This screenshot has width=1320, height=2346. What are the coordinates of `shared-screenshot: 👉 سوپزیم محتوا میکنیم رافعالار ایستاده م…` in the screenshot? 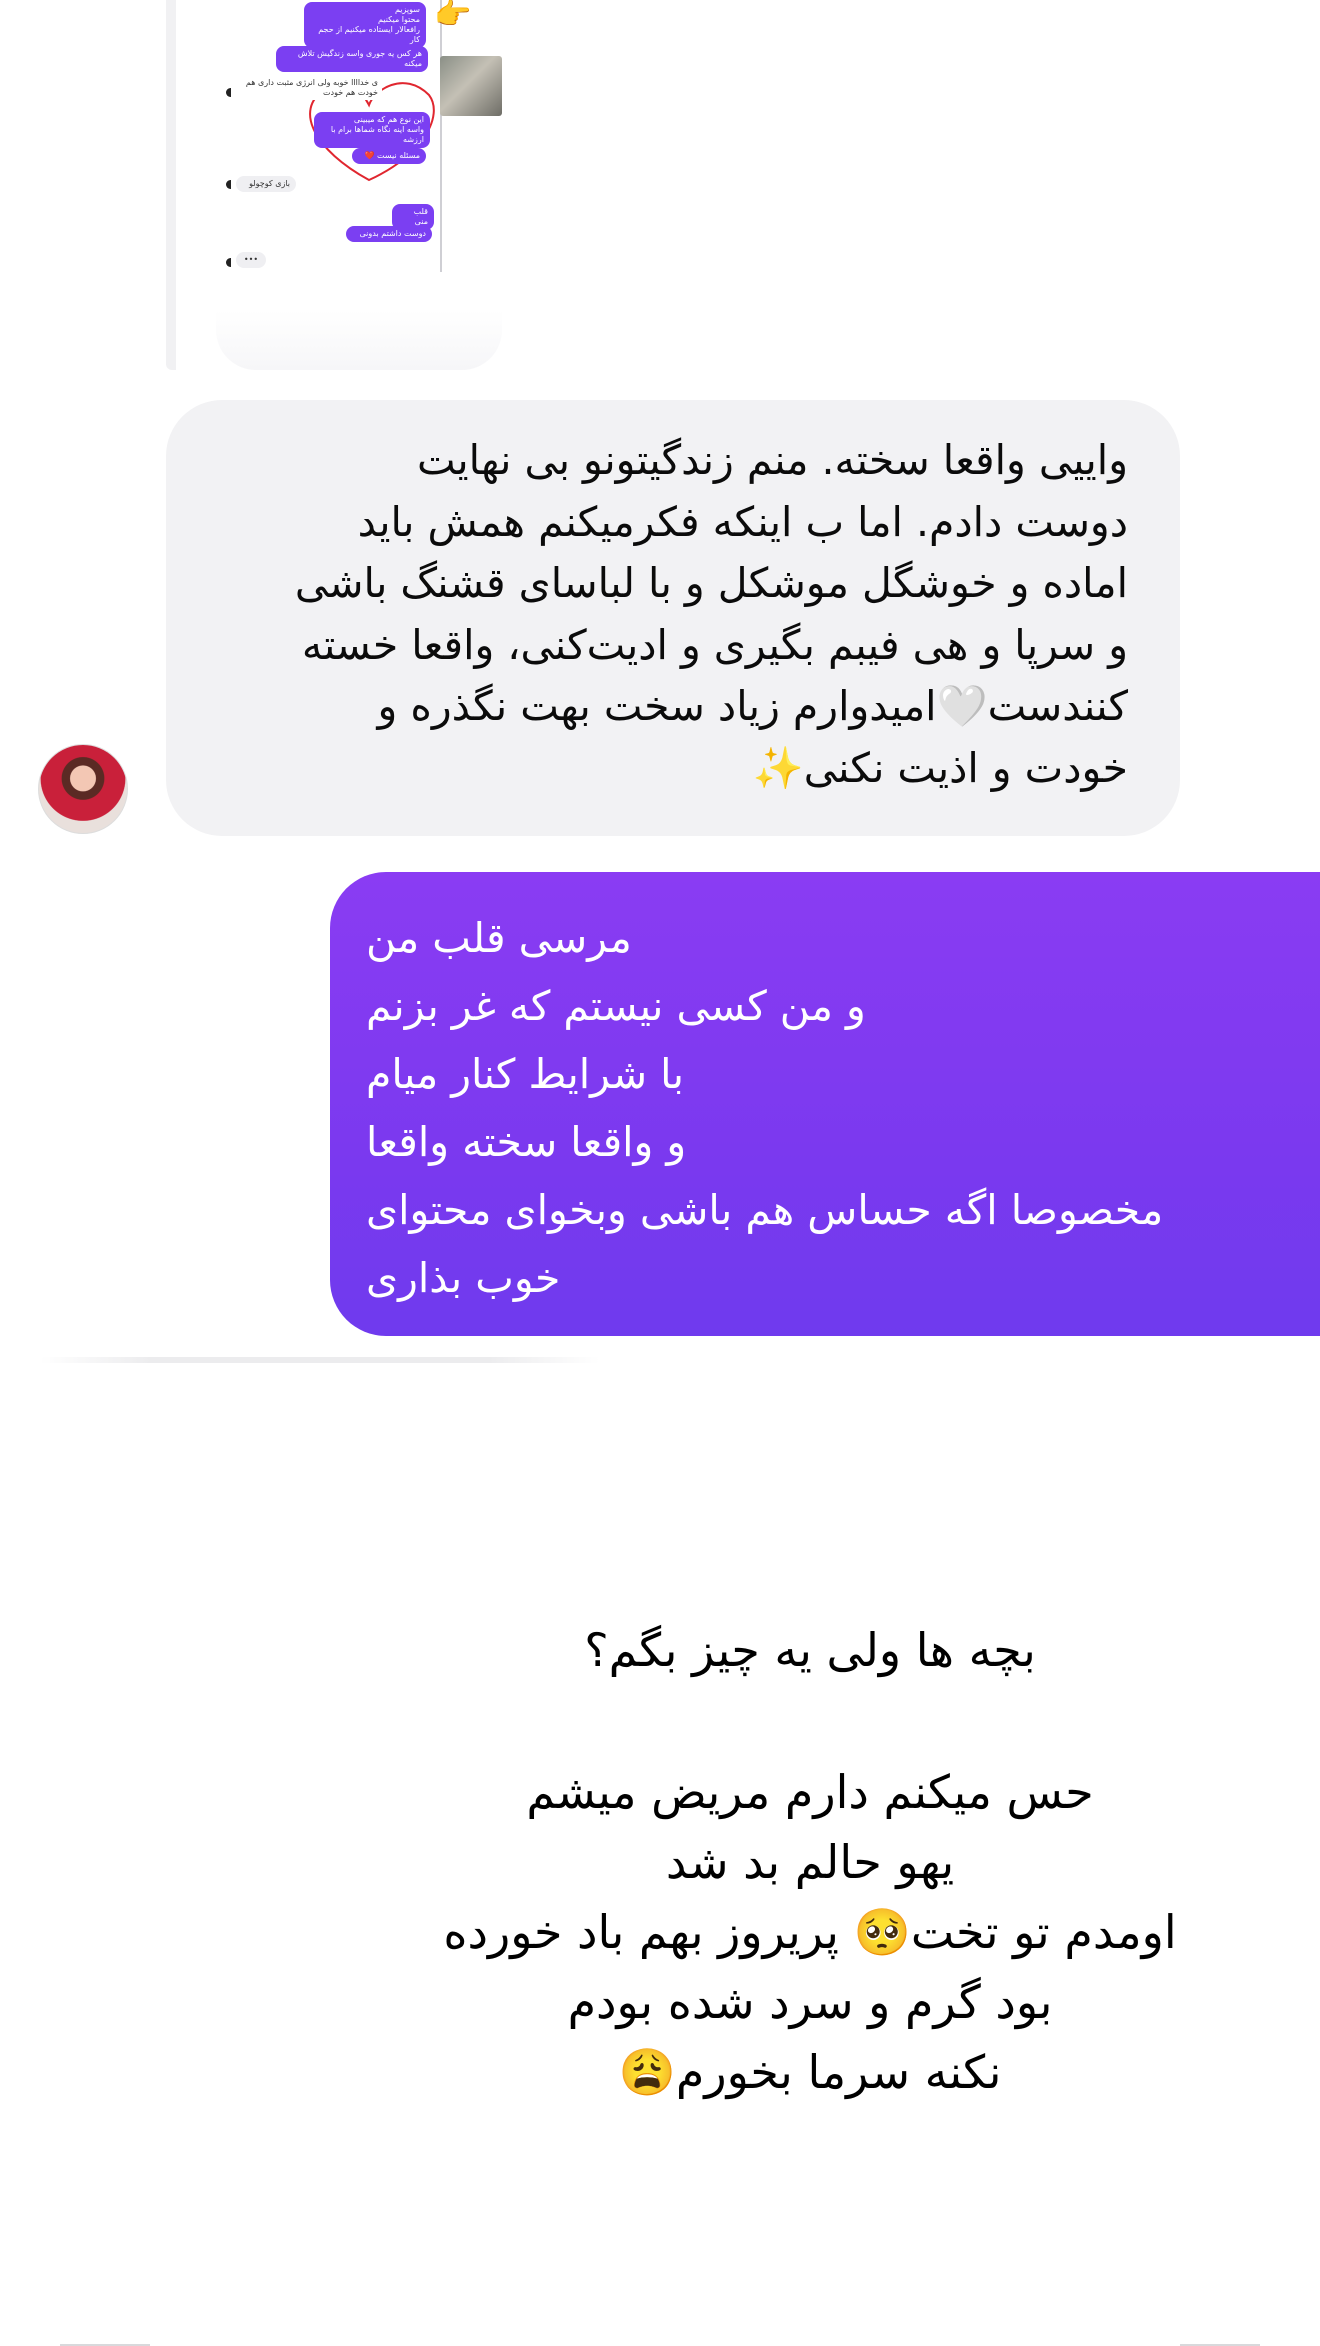 It's located at (334, 185).